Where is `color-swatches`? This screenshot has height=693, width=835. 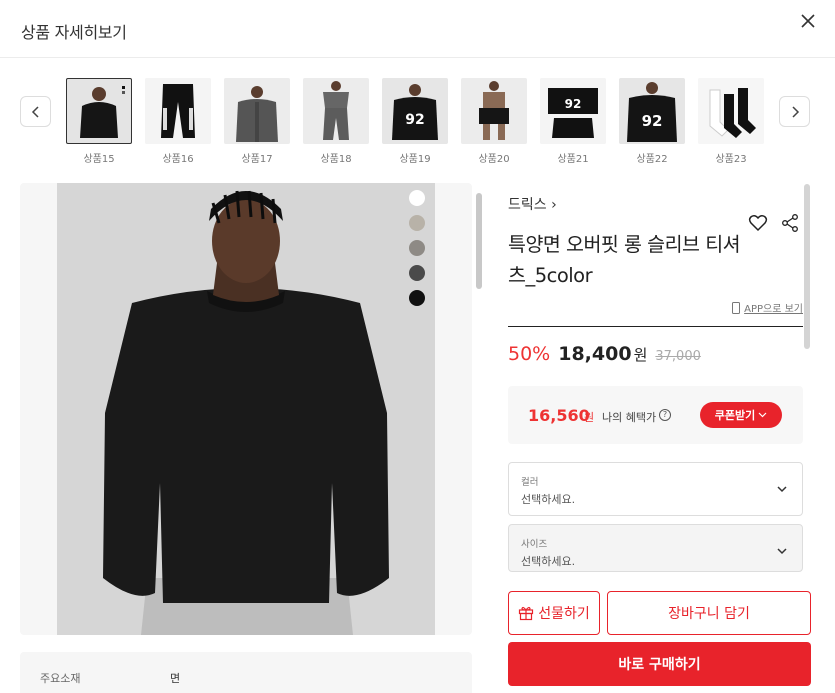
color-swatches is located at coordinates (418, 252).